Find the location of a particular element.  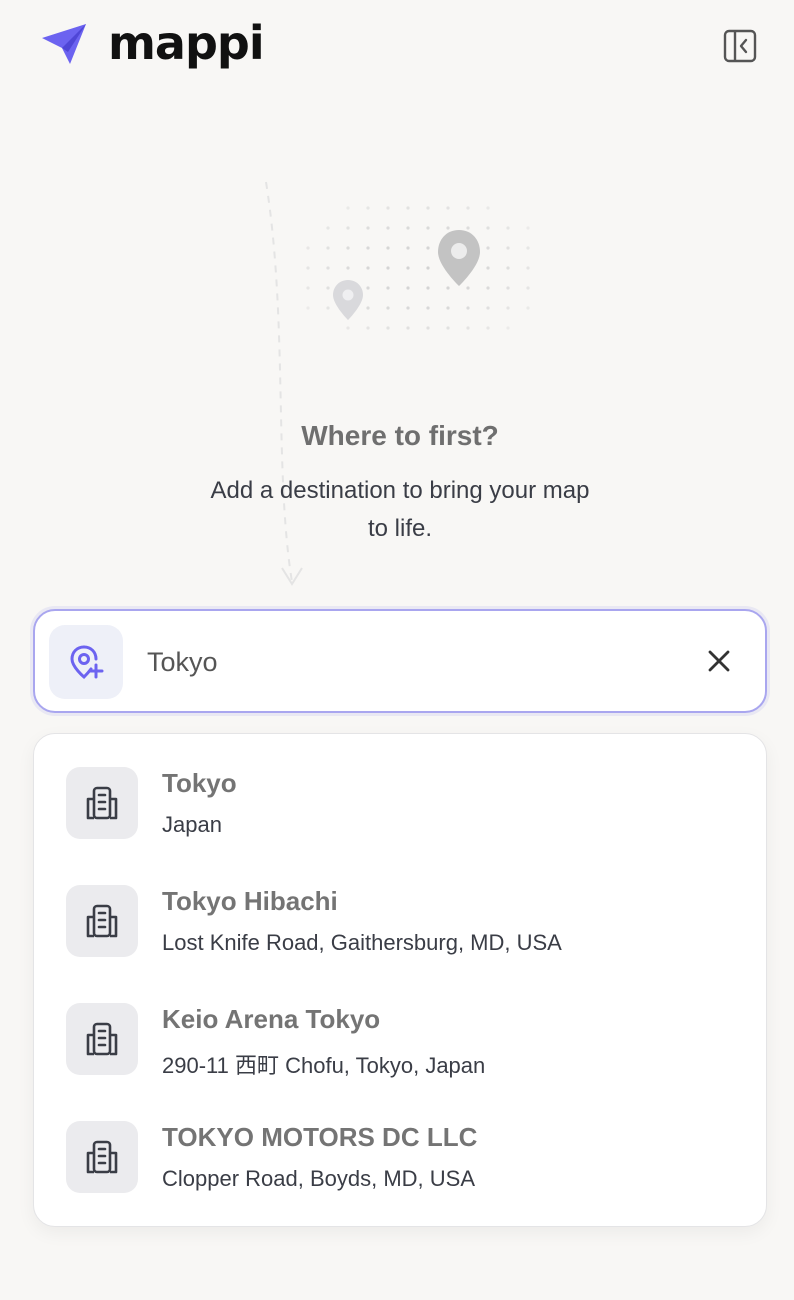

clear-search-button is located at coordinates (719, 661).